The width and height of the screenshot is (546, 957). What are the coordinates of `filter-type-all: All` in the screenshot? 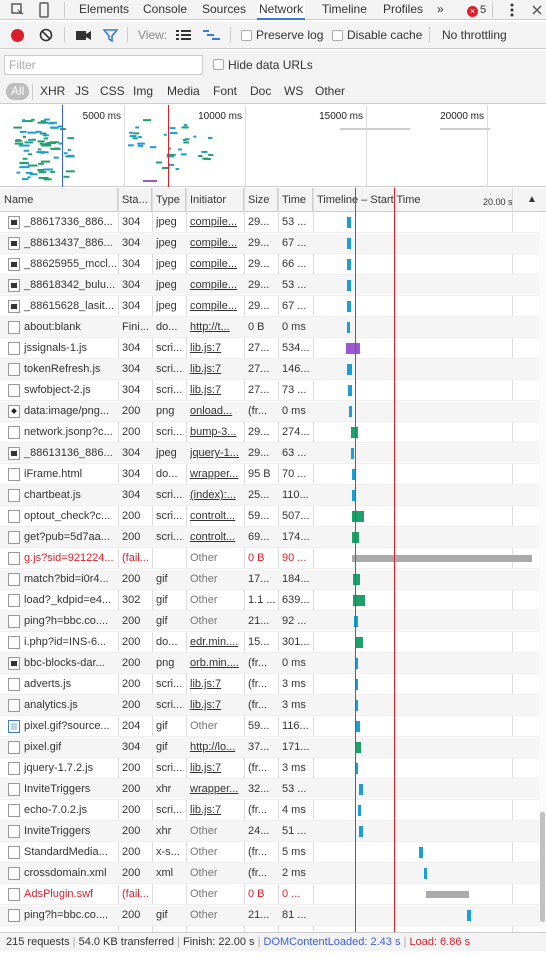 It's located at (18, 91).